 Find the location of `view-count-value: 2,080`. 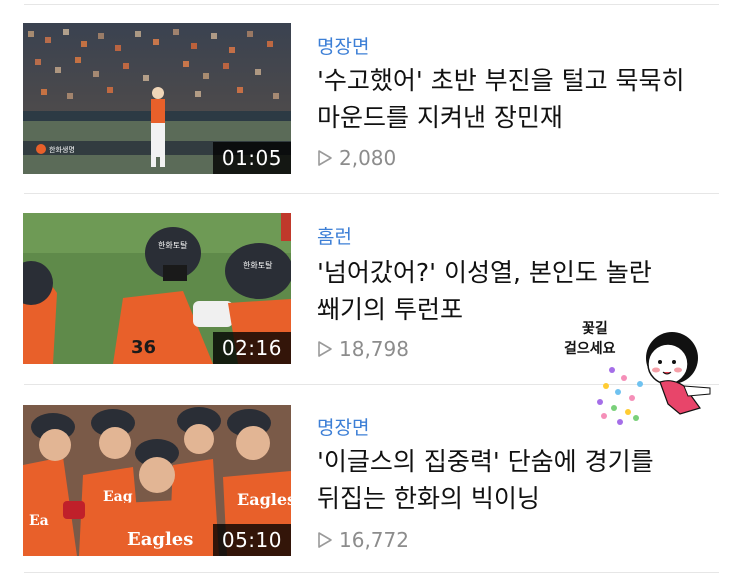

view-count-value: 2,080 is located at coordinates (368, 158).